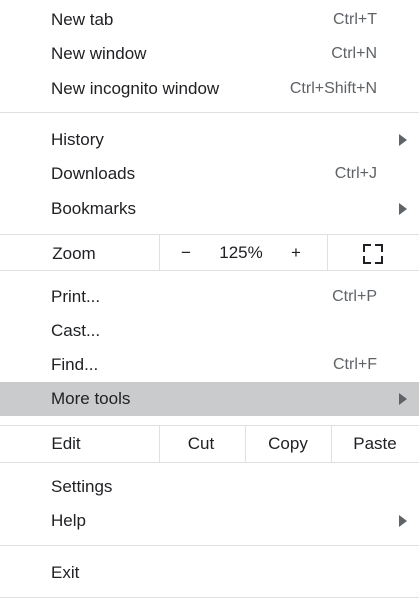 The image size is (419, 600). What do you see at coordinates (209, 365) in the screenshot?
I see `menu-item-find: Find... Ctrl+F` at bounding box center [209, 365].